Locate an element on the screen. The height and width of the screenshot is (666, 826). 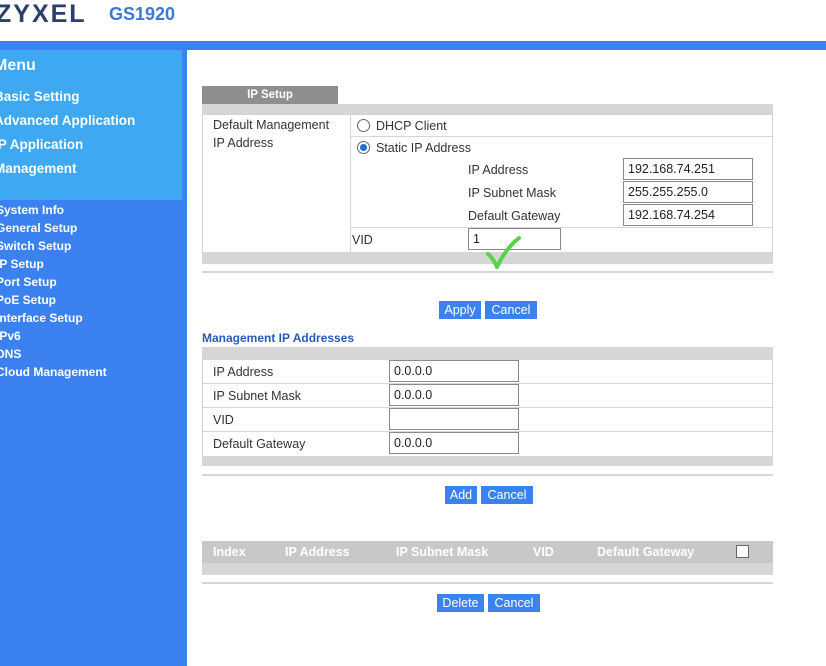
menu-title: Menu is located at coordinates (18, 65).